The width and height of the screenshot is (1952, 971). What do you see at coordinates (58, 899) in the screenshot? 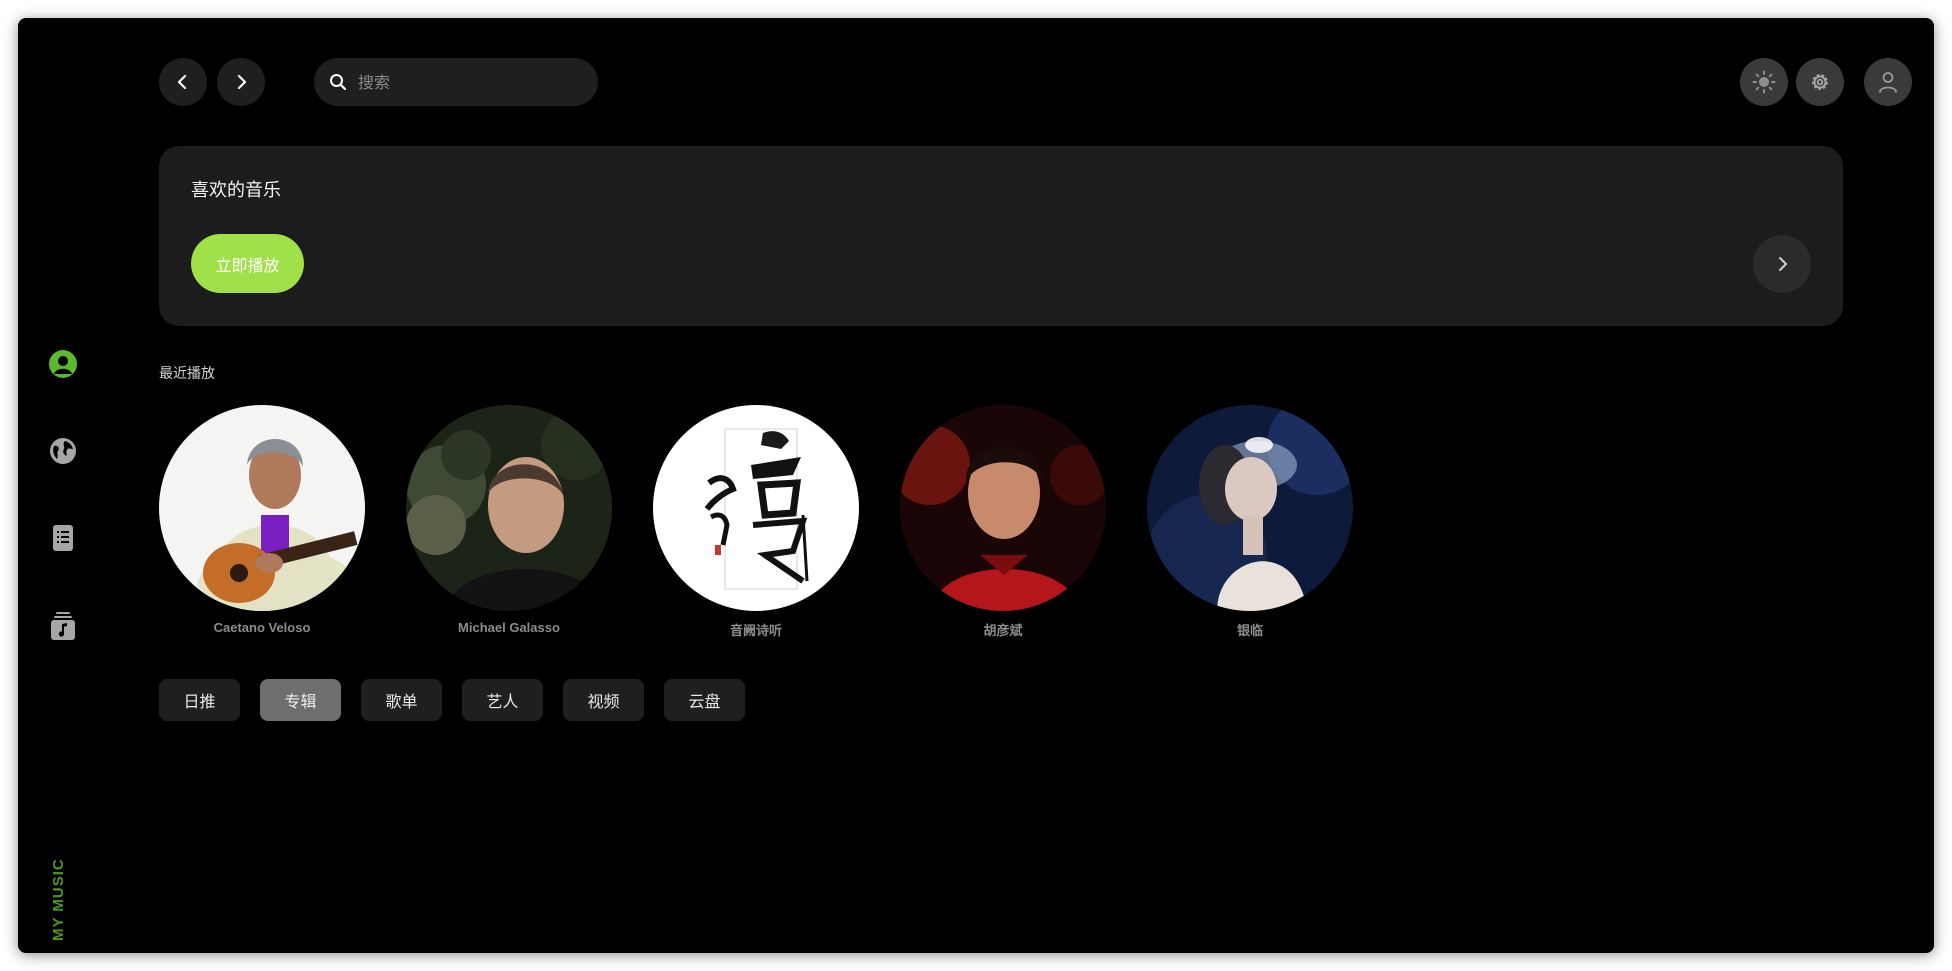
I see `app-brand: MY MUSIC` at bounding box center [58, 899].